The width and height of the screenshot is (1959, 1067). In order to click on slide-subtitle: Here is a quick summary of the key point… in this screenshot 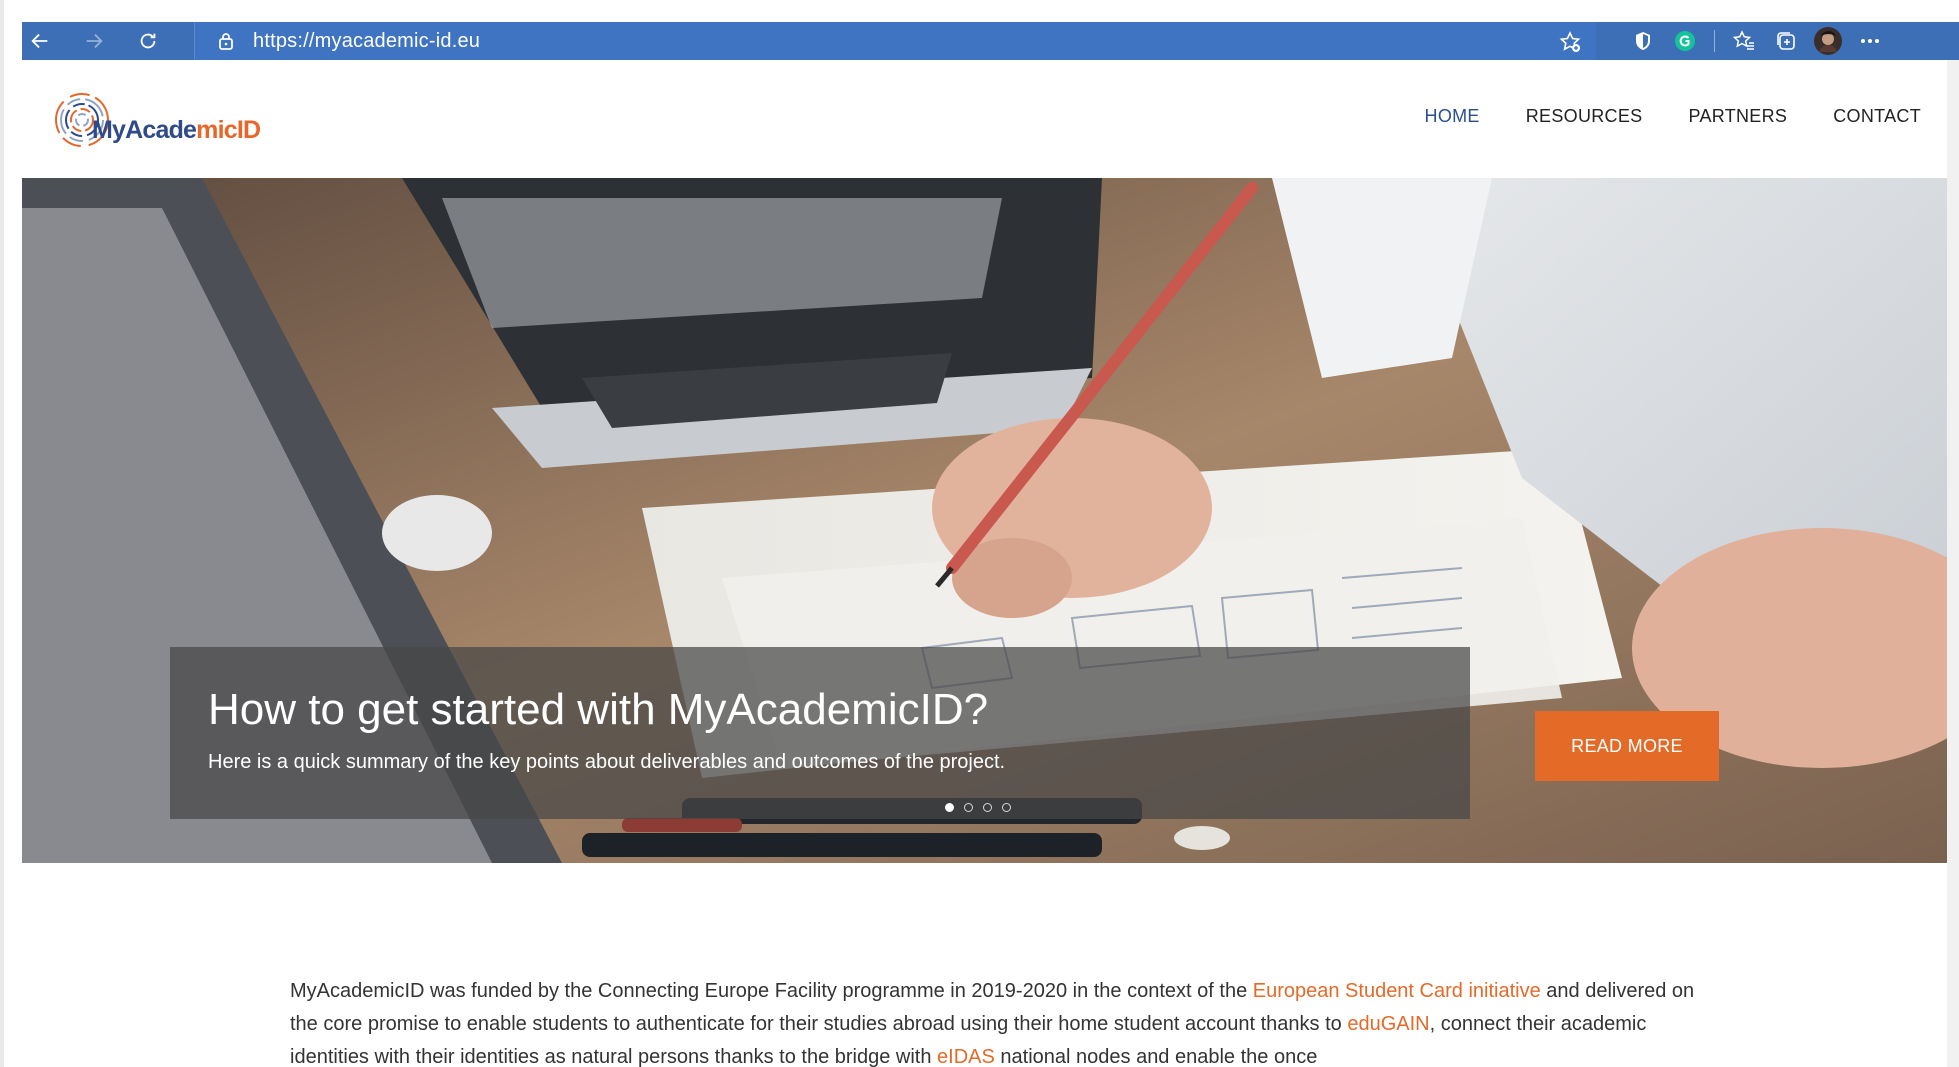, I will do `click(607, 762)`.